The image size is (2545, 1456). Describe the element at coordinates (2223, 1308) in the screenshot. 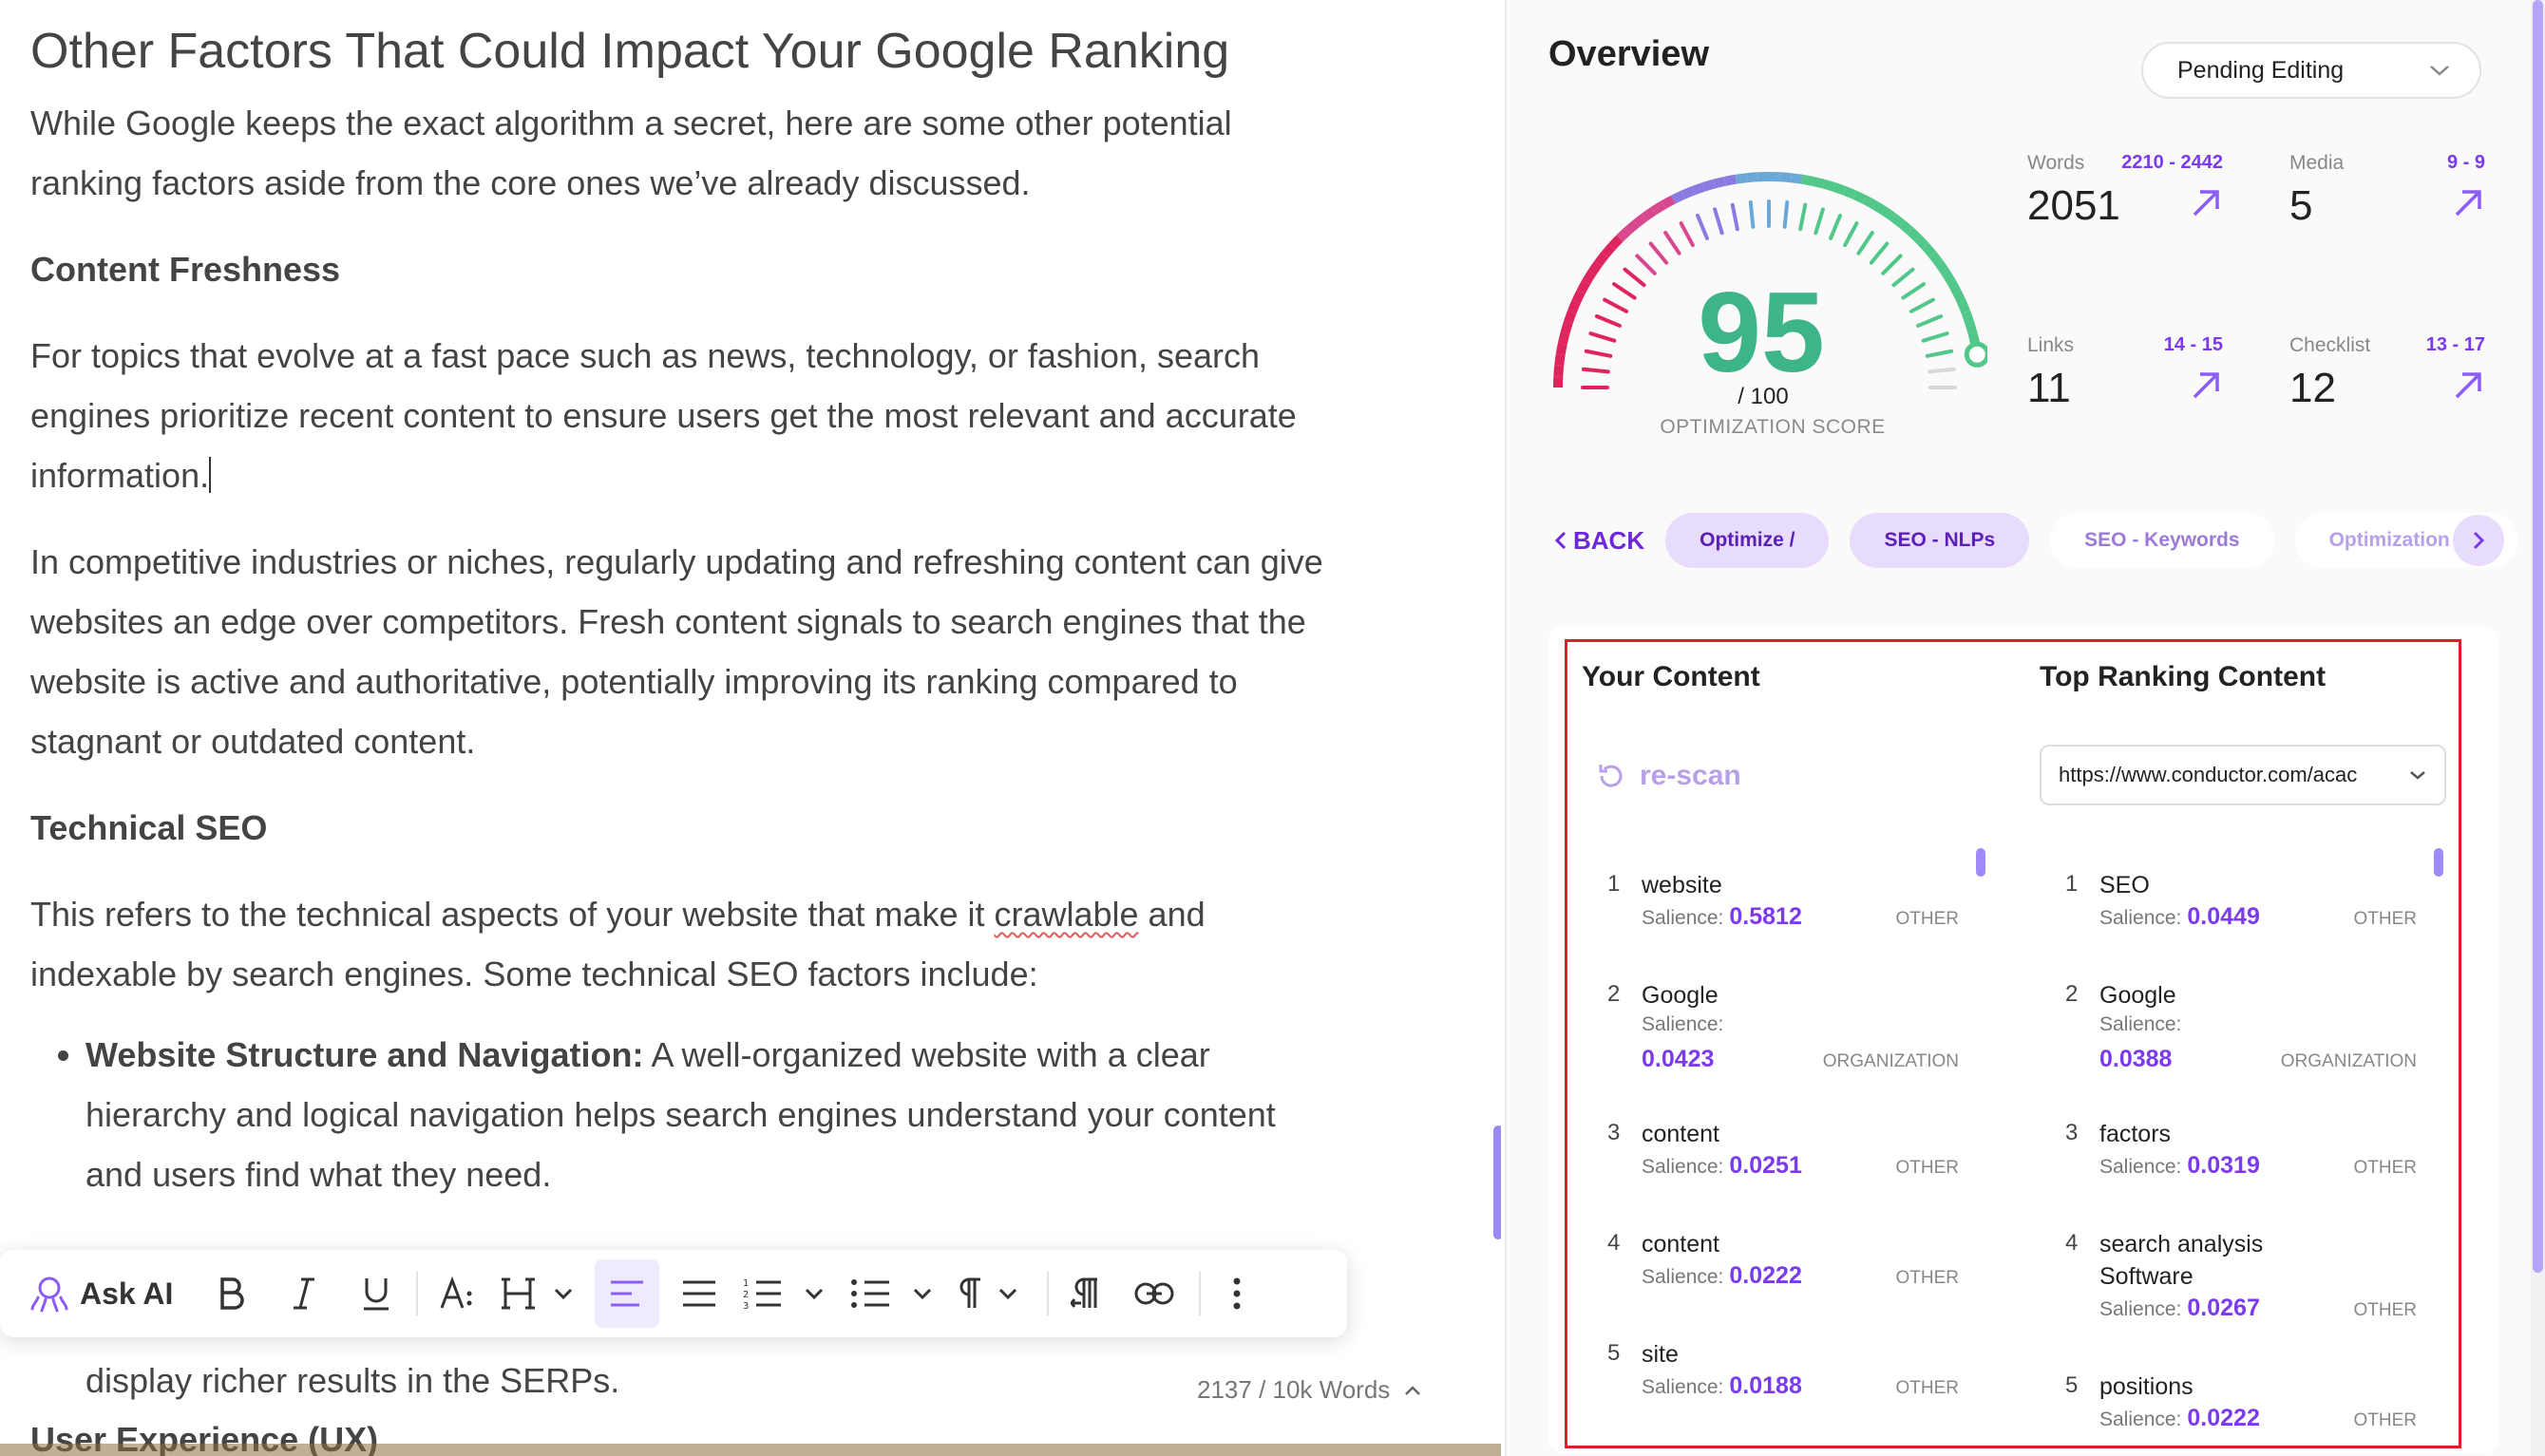

I see `salience-value: 0.0267` at that location.